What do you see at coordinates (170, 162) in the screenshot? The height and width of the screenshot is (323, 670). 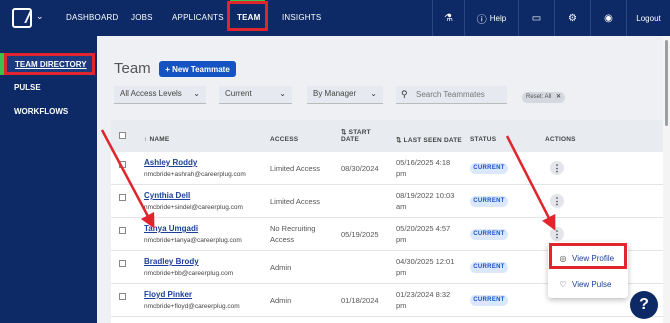 I see `teammate-name-link: Ashley Roddy` at bounding box center [170, 162].